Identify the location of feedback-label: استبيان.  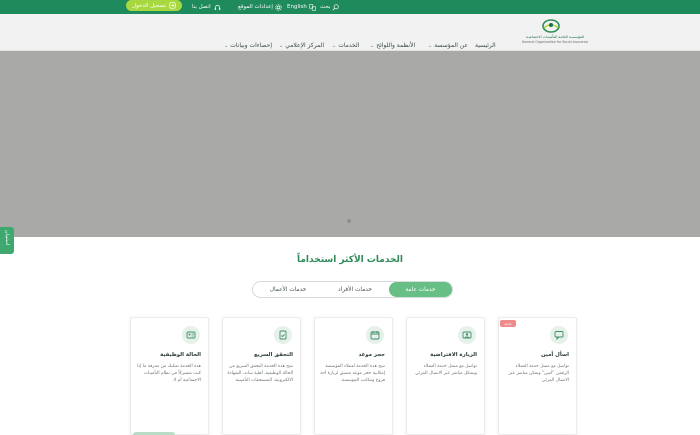
(7, 238).